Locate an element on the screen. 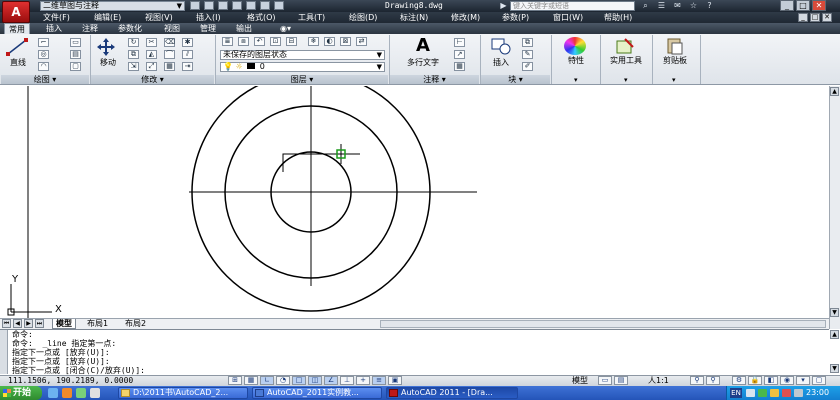  quicklaunch-desktop-icon is located at coordinates (53, 393).